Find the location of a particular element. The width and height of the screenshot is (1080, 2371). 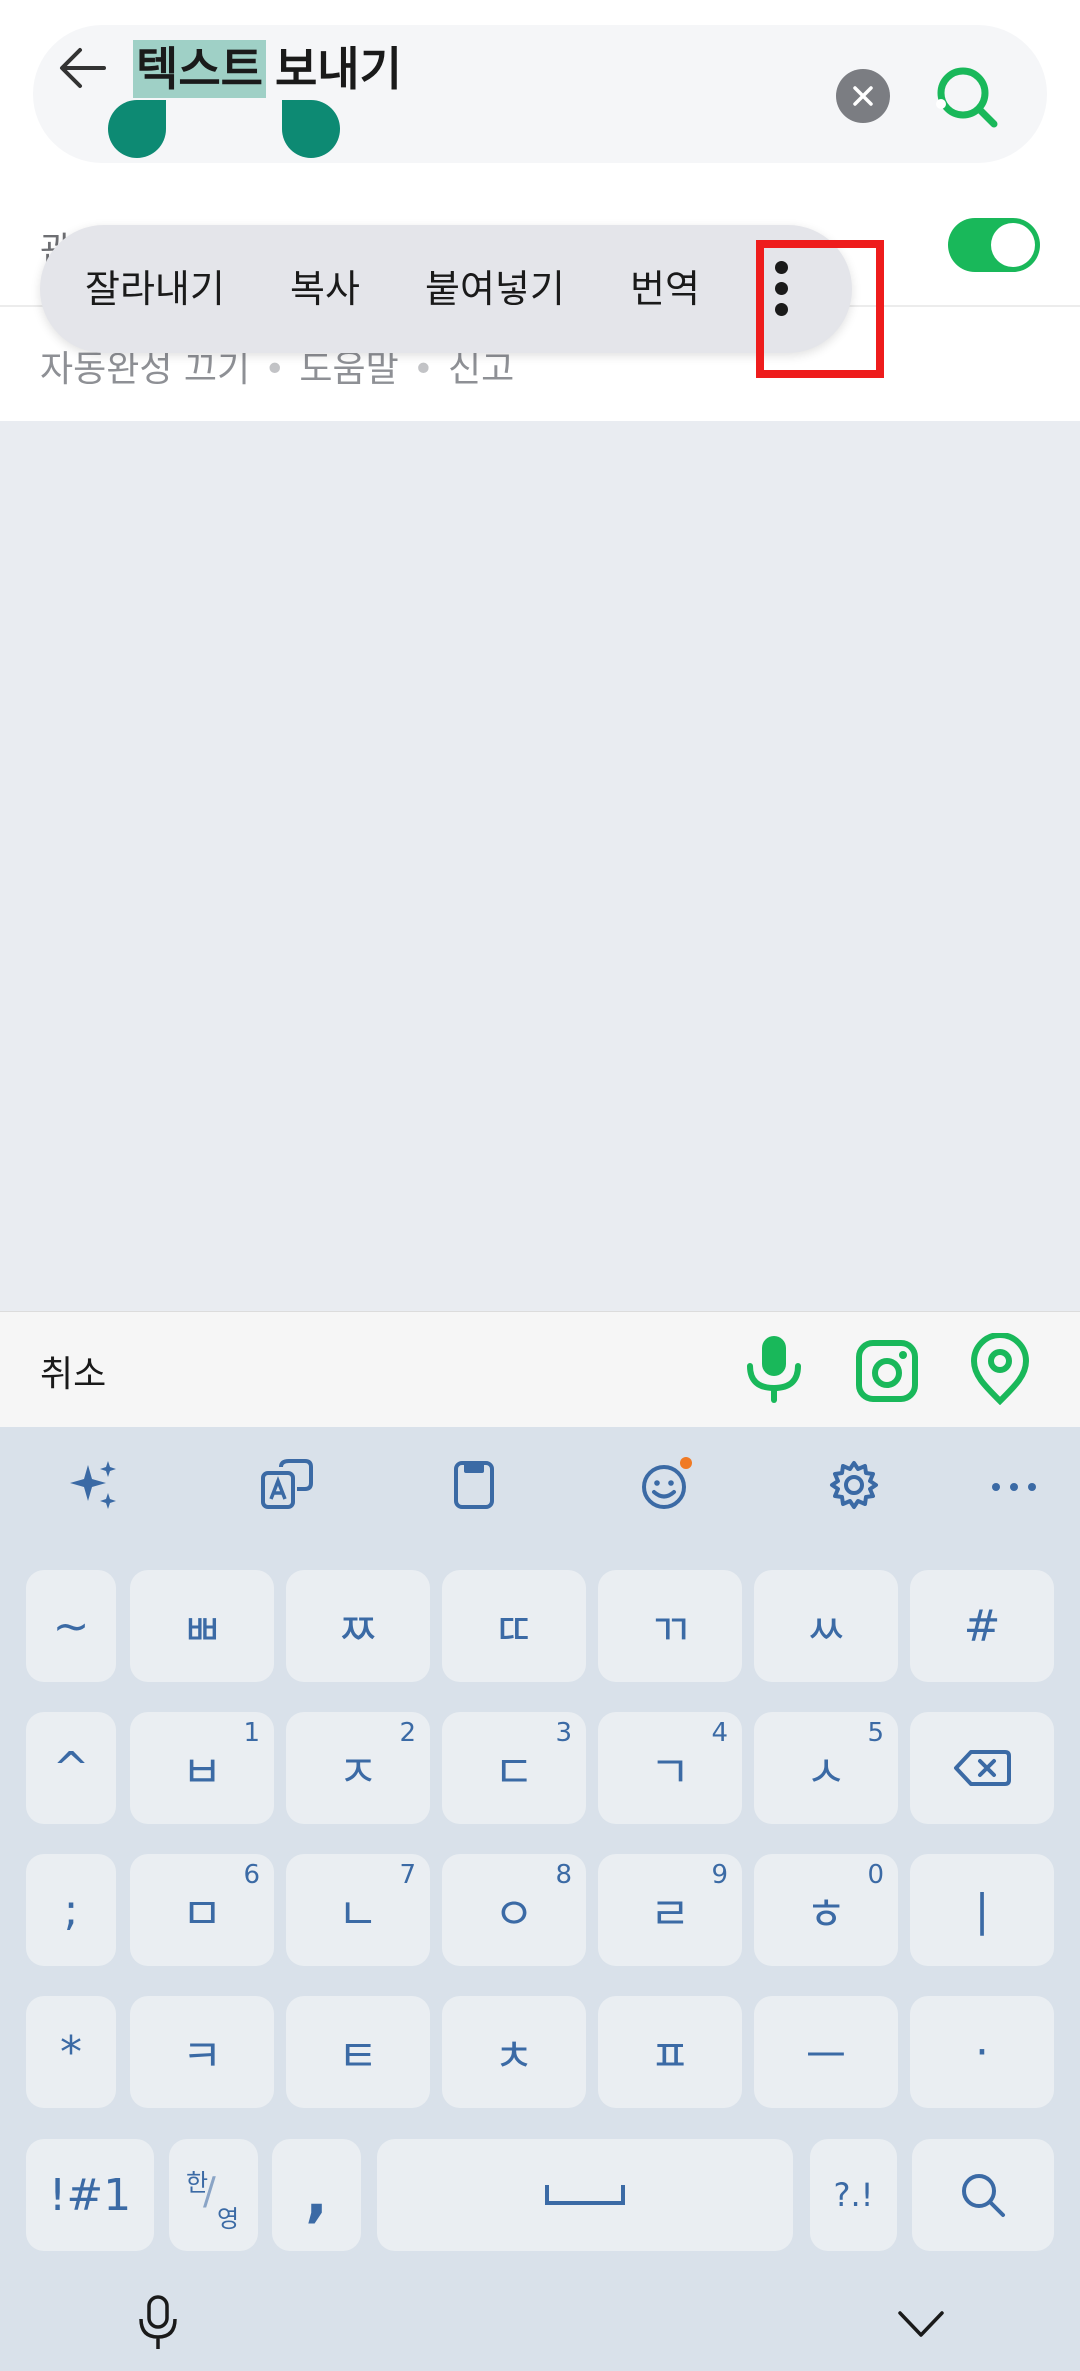

key-label: ^ is located at coordinates (71, 1768).